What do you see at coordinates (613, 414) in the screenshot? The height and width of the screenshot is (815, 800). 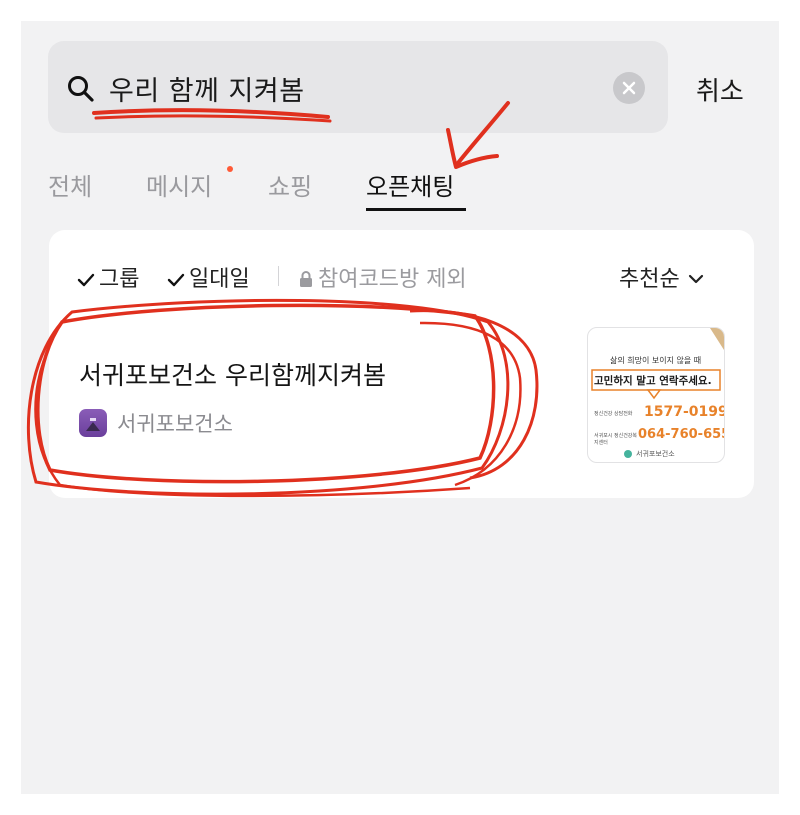 I see `thumbnail-phone1-label: 정신건강 상담전화` at bounding box center [613, 414].